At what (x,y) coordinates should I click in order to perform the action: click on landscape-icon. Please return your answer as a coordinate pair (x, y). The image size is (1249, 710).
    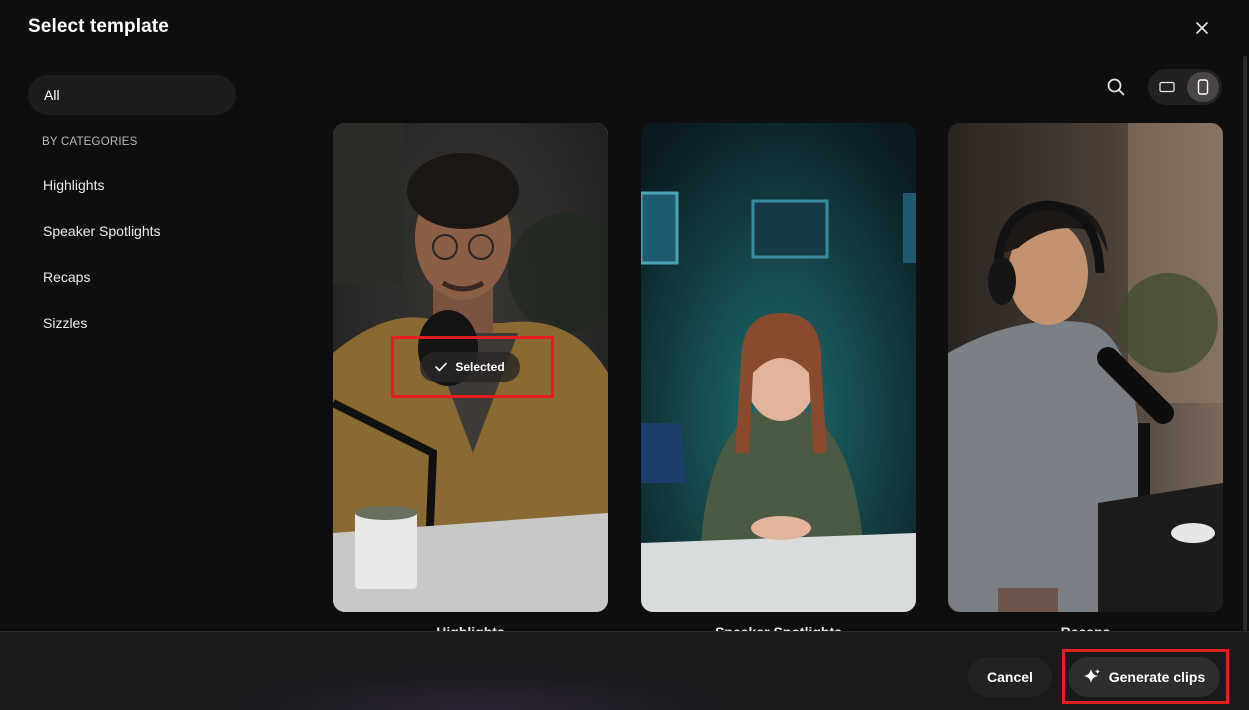
    Looking at the image, I should click on (1167, 87).